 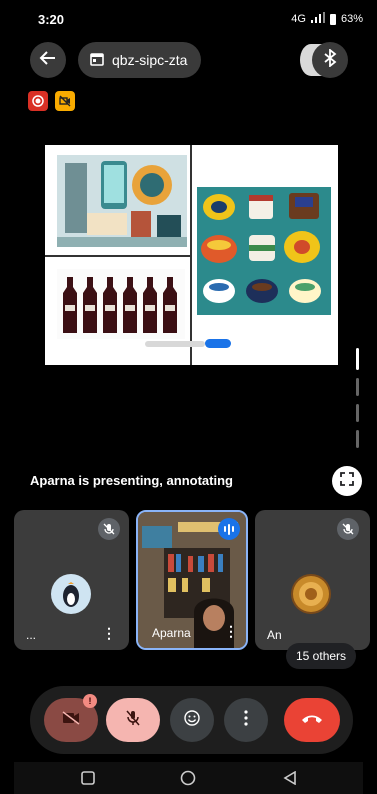 I want to click on fullscreen-icon, so click(x=347, y=481).